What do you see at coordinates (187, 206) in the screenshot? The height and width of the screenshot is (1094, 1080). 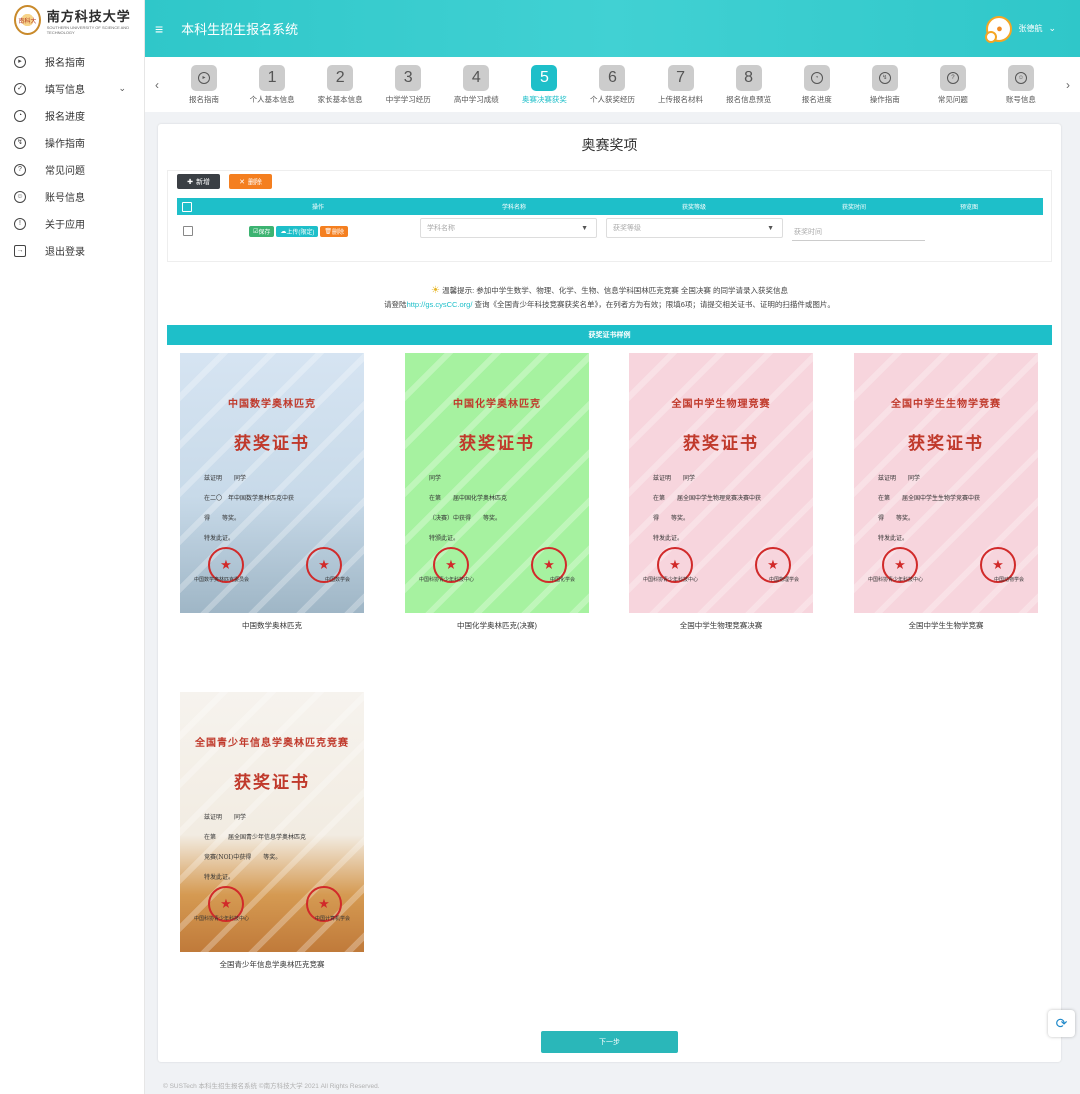 I see `select-all-checkbox` at bounding box center [187, 206].